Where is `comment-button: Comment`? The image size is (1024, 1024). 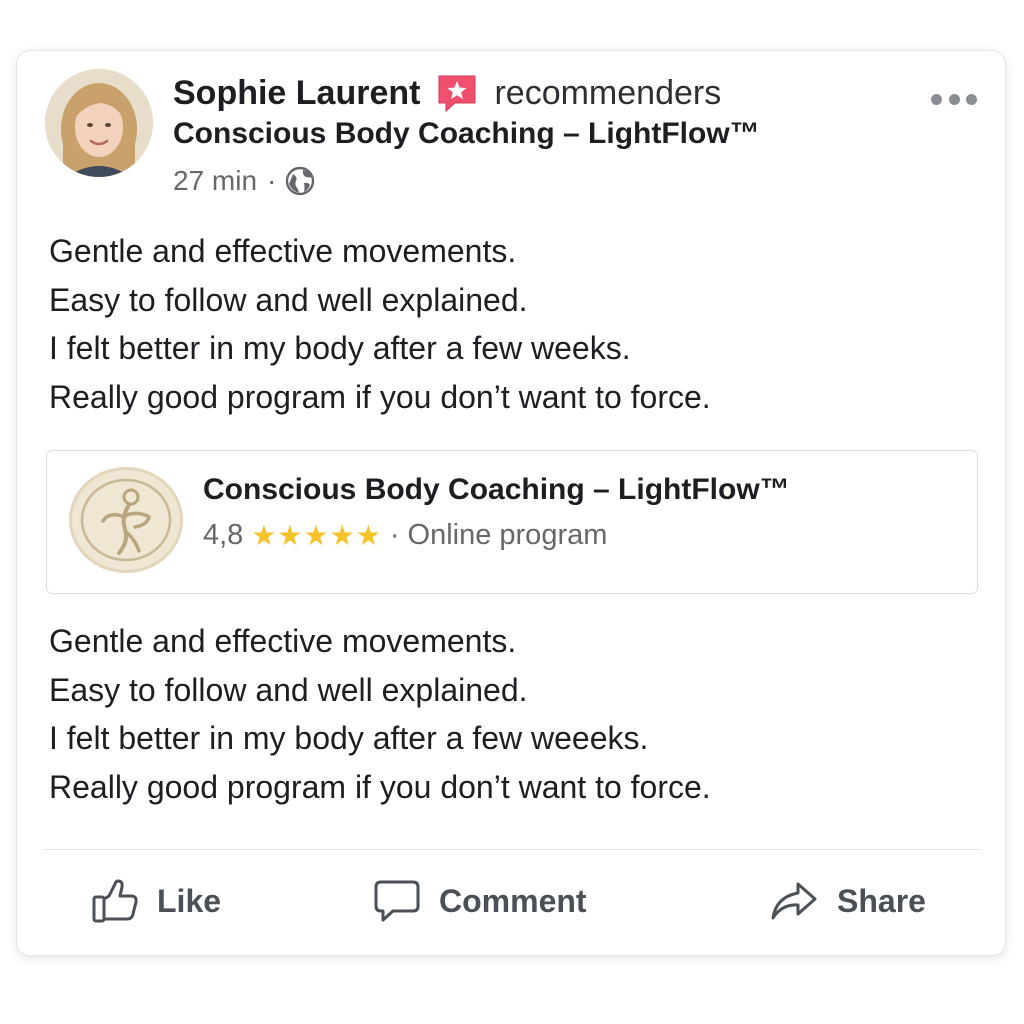 comment-button: Comment is located at coordinates (480, 901).